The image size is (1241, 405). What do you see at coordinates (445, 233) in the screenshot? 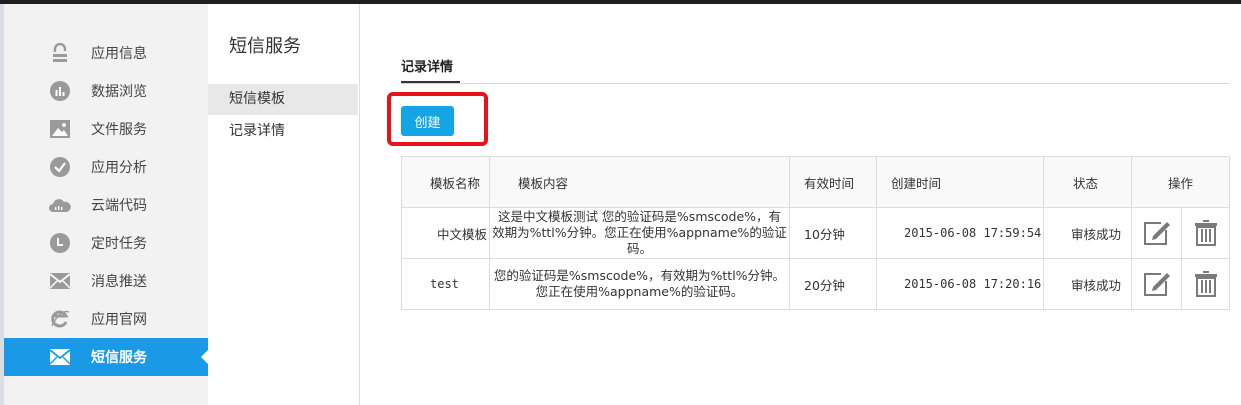
I see `cell-template-name: 中文模板` at bounding box center [445, 233].